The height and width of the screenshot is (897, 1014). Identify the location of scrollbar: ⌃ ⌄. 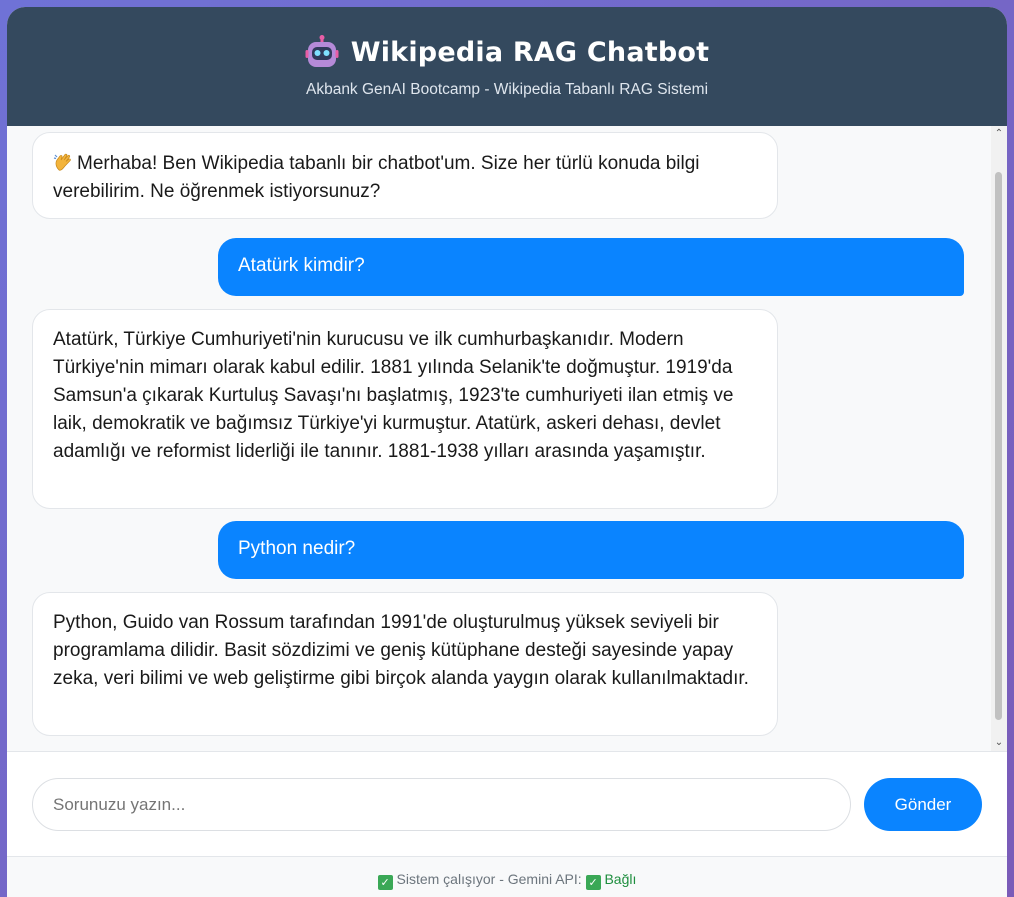
(999, 438).